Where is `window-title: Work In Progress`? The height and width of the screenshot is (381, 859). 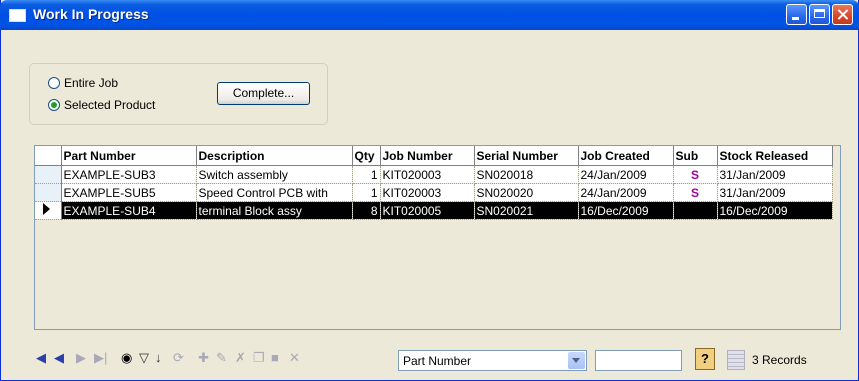
window-title: Work In Progress is located at coordinates (91, 14).